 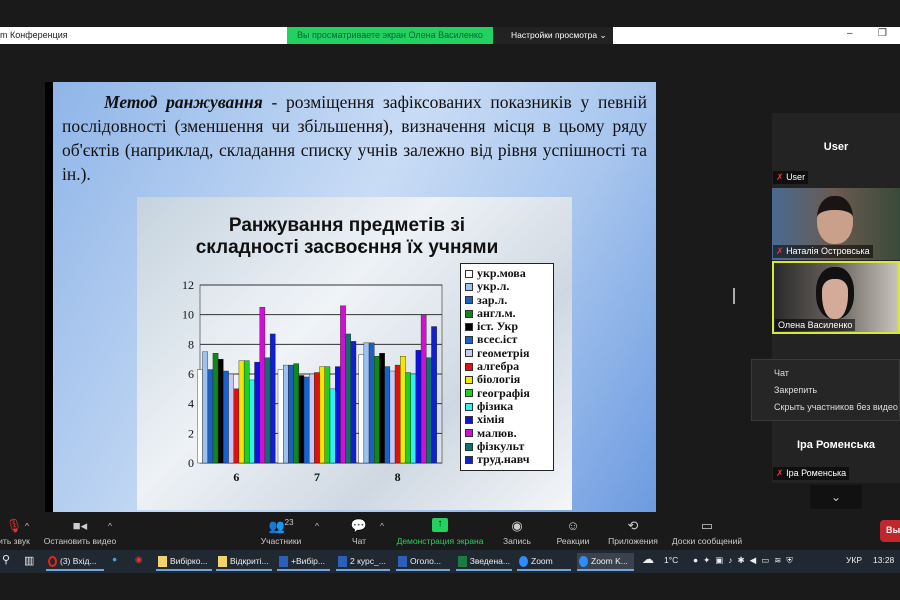 What do you see at coordinates (359, 532) in the screenshot?
I see `chat-button: 💬 Чат` at bounding box center [359, 532].